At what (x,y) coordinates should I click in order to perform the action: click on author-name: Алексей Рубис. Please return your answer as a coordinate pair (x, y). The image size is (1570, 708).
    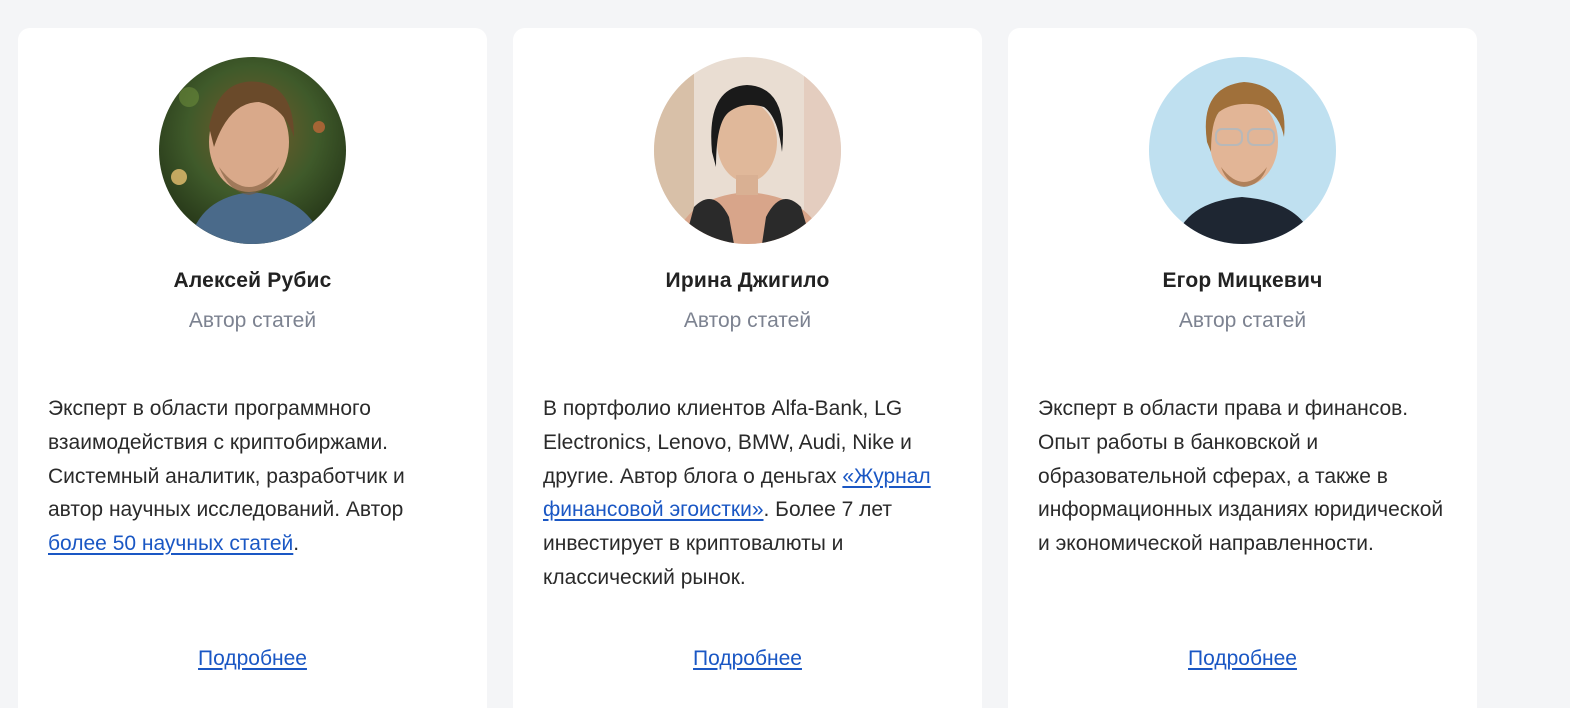
    Looking at the image, I should click on (252, 280).